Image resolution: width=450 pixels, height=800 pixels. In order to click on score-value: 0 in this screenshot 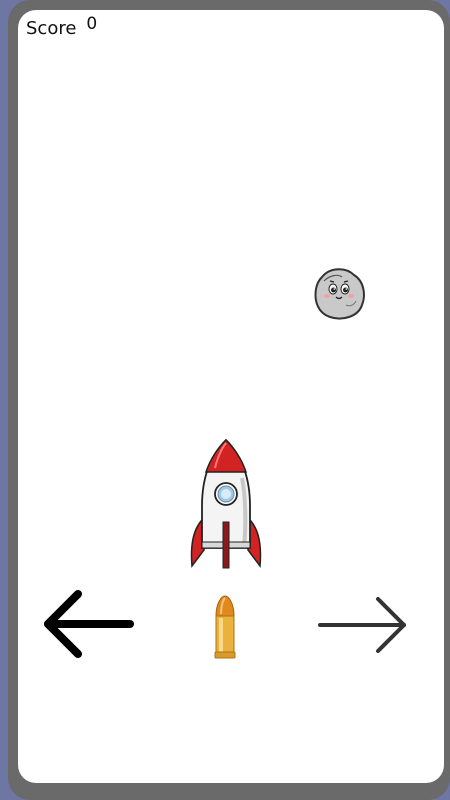, I will do `click(92, 24)`.